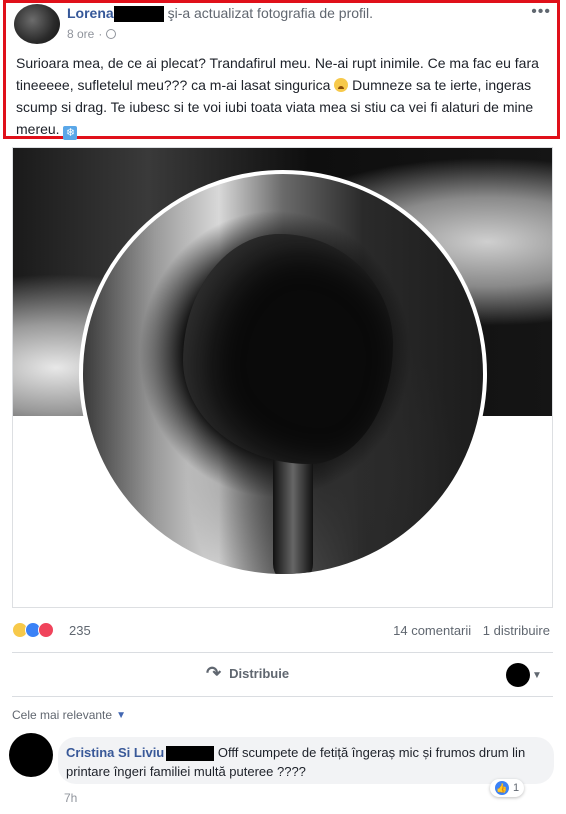 This screenshot has height=814, width=566. Describe the element at coordinates (259, 673) in the screenshot. I see `share-label: Distribuie` at that location.